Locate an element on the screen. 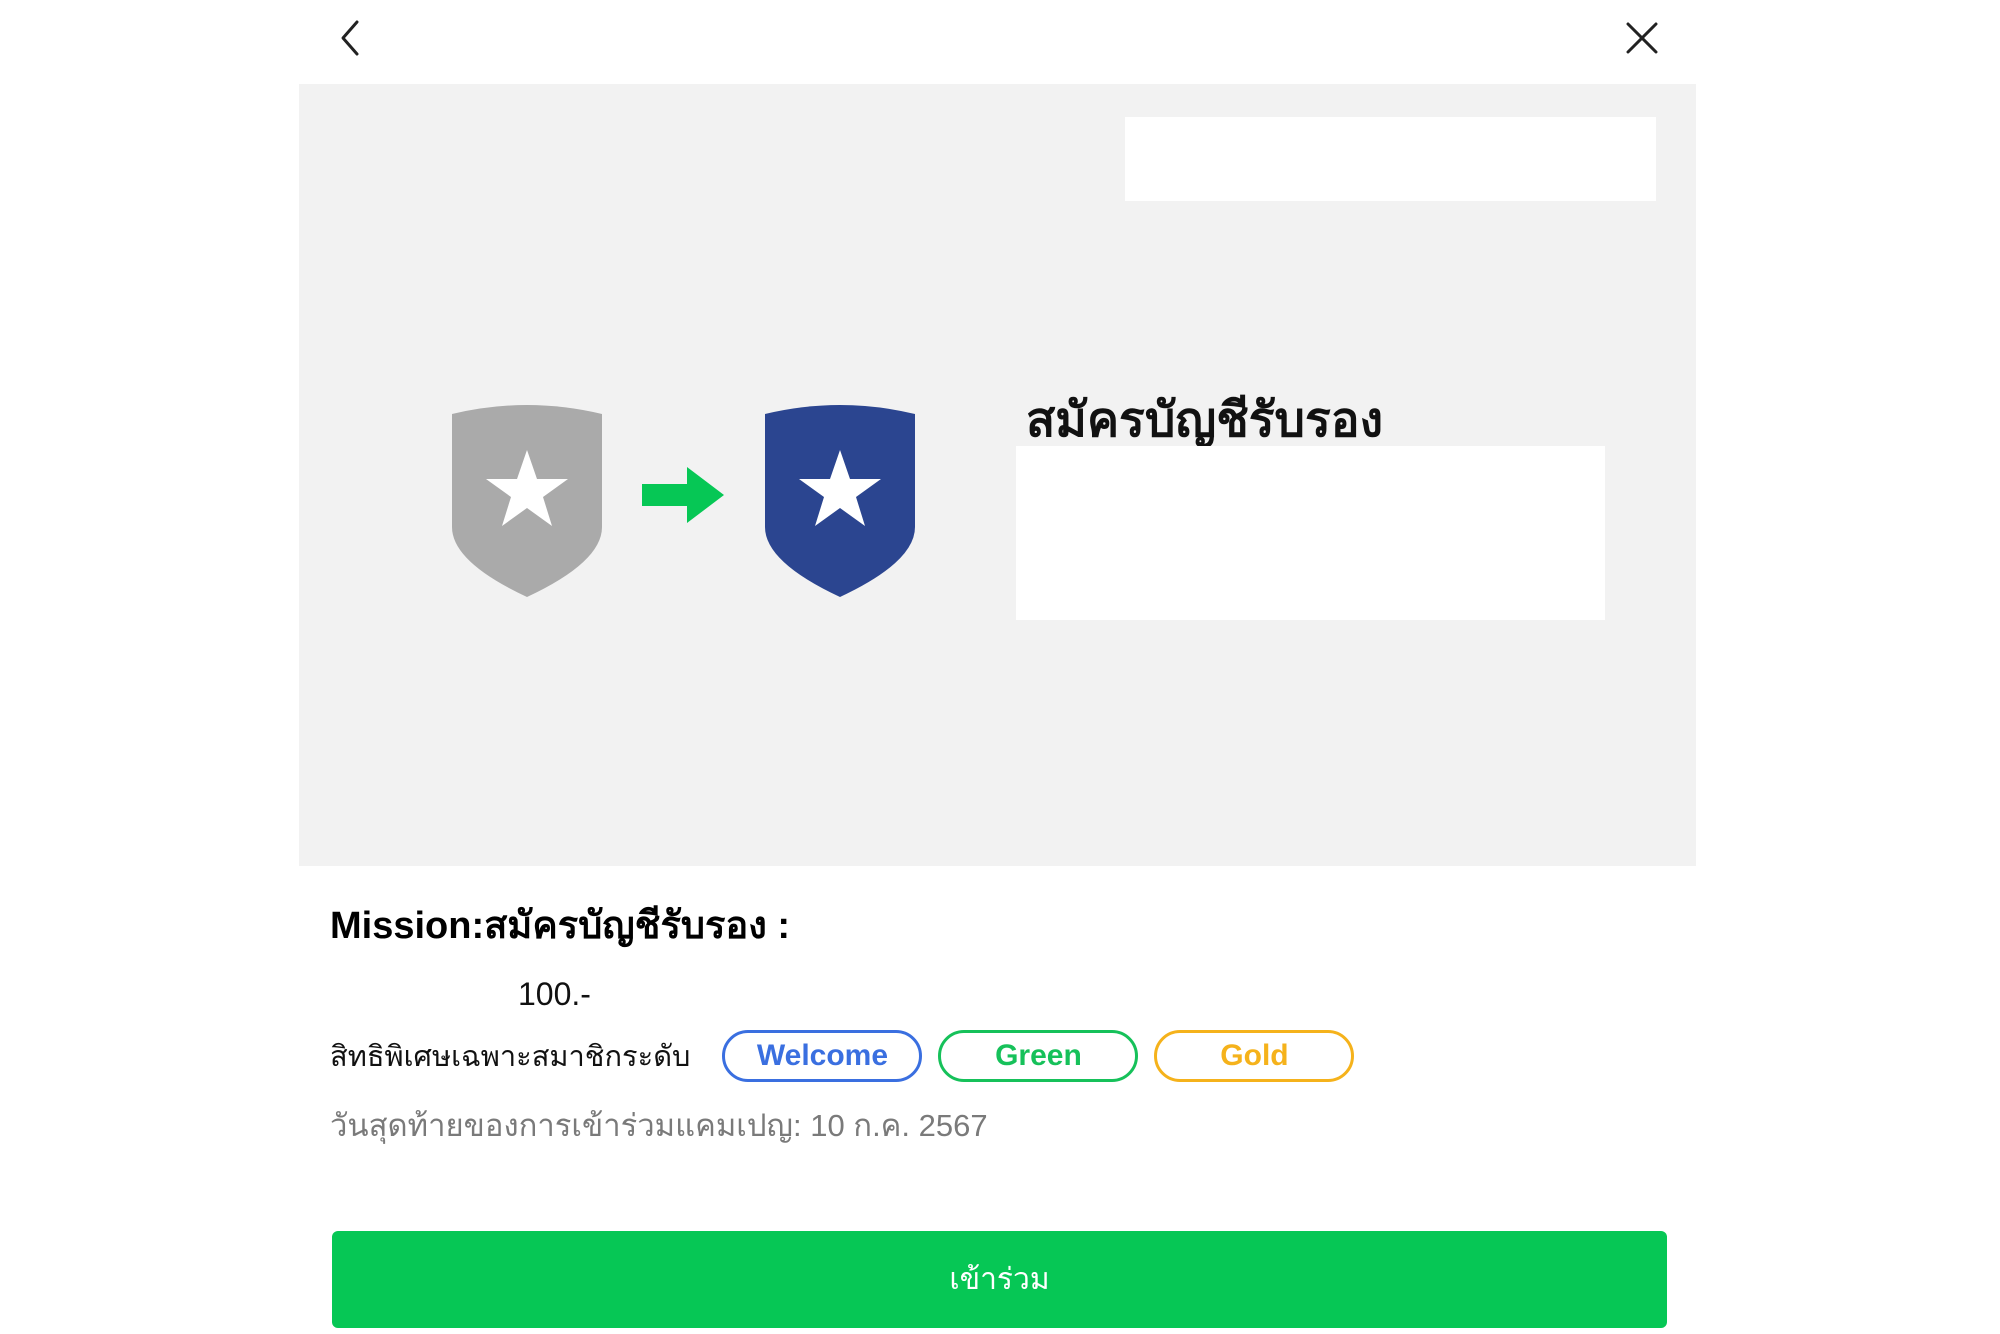  deadline-value: 10 ก.ค. 2567 is located at coordinates (899, 1125).